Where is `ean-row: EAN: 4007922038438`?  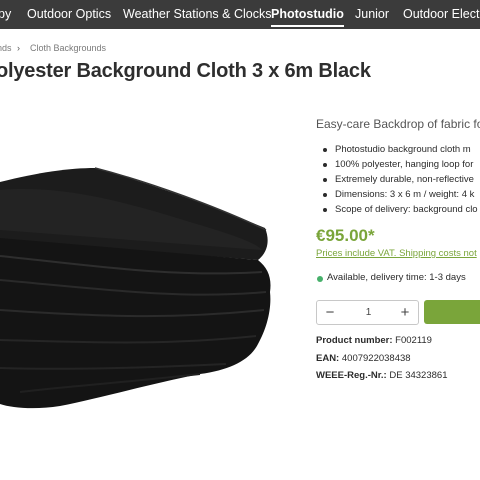 ean-row: EAN: 4007922038438 is located at coordinates (363, 358).